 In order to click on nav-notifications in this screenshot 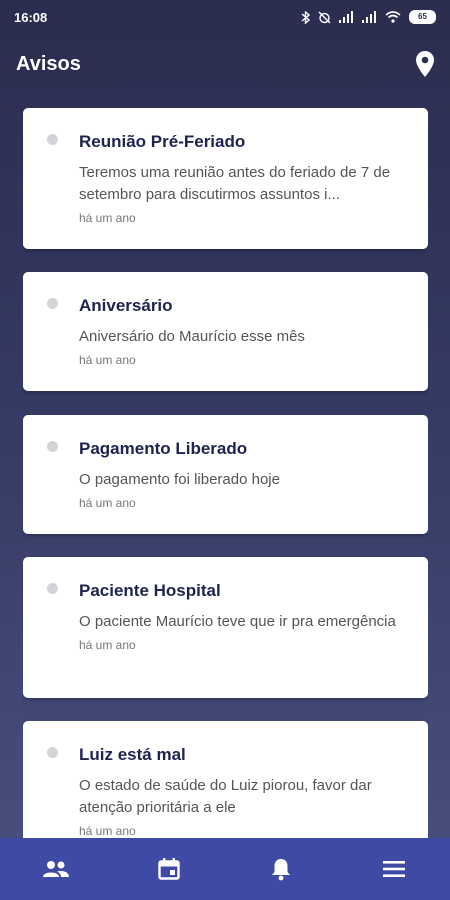, I will do `click(281, 869)`.